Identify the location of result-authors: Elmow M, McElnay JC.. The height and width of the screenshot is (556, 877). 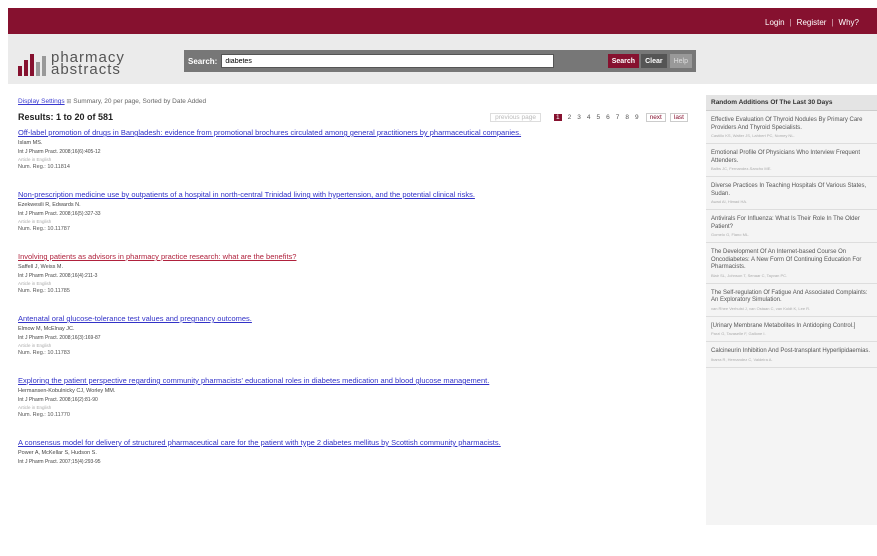
(46, 329).